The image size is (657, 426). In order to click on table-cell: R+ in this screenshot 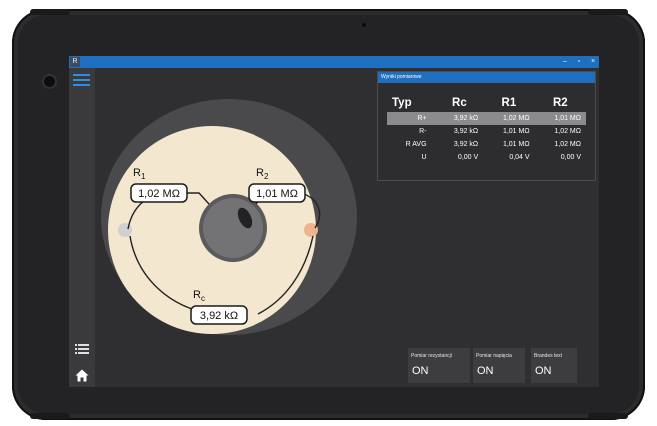, I will do `click(411, 118)`.